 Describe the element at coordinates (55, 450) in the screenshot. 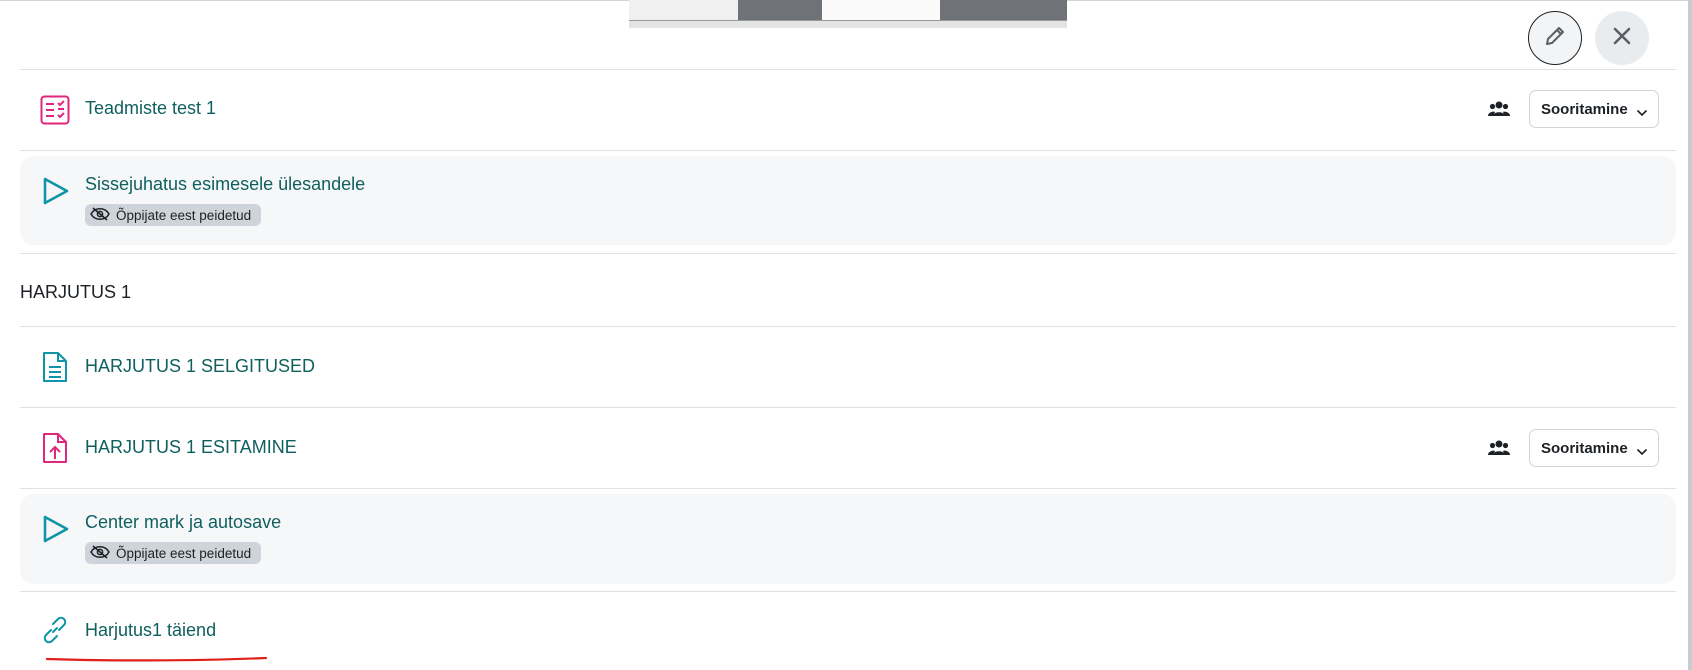

I see `assignment-upload-icon` at that location.